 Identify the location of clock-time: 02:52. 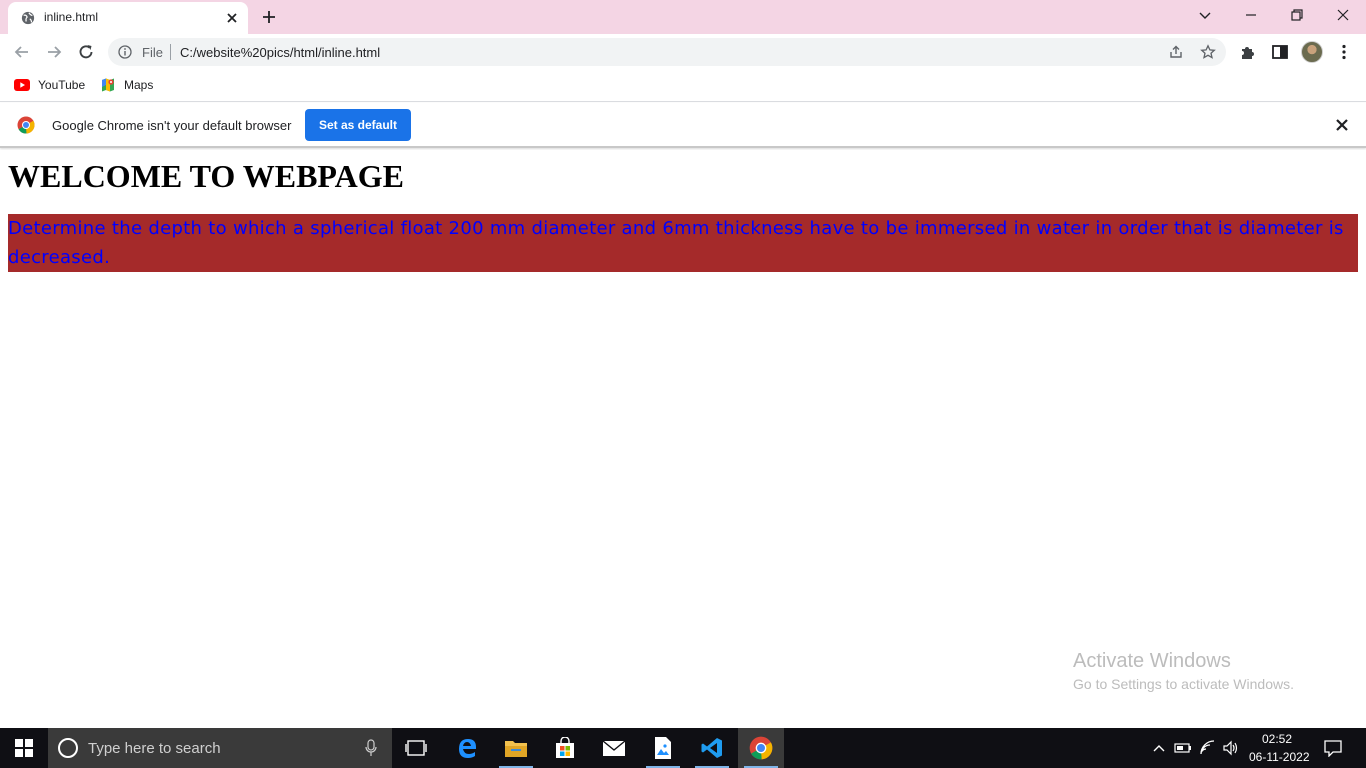
(1277, 739).